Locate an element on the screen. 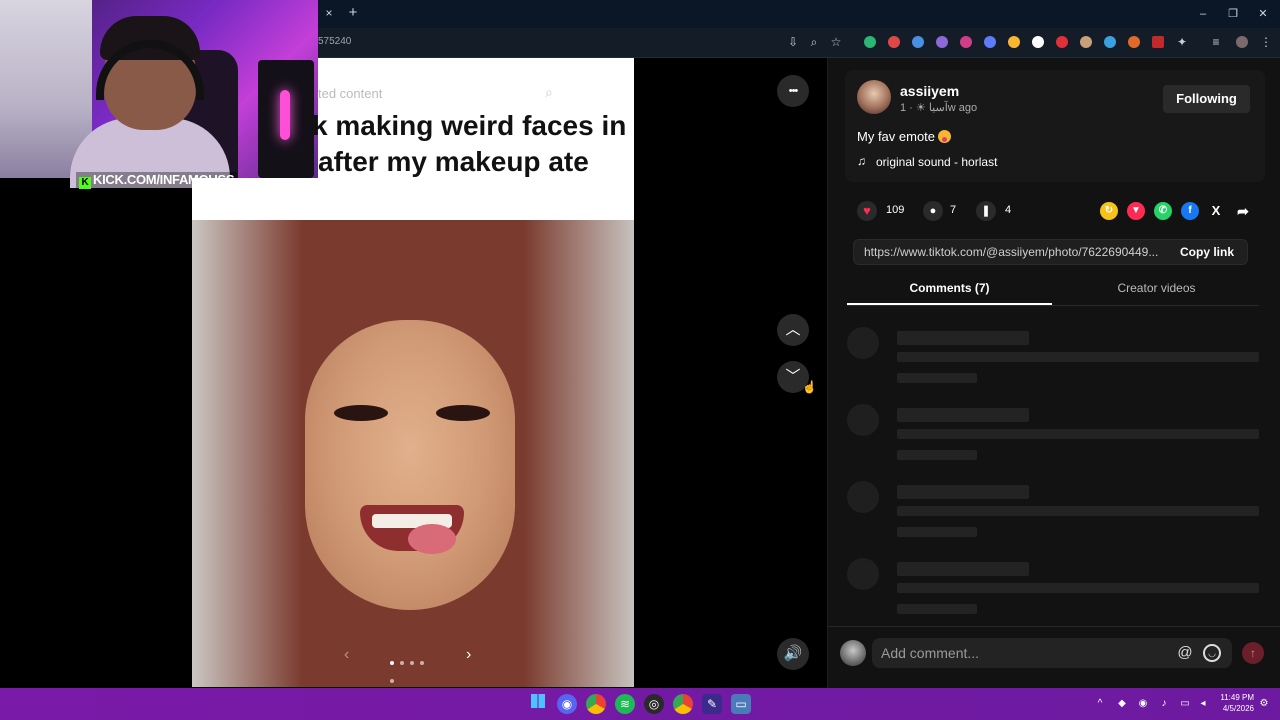 The height and width of the screenshot is (720, 1280). clock-time: 11:49 PM is located at coordinates (1236, 697).